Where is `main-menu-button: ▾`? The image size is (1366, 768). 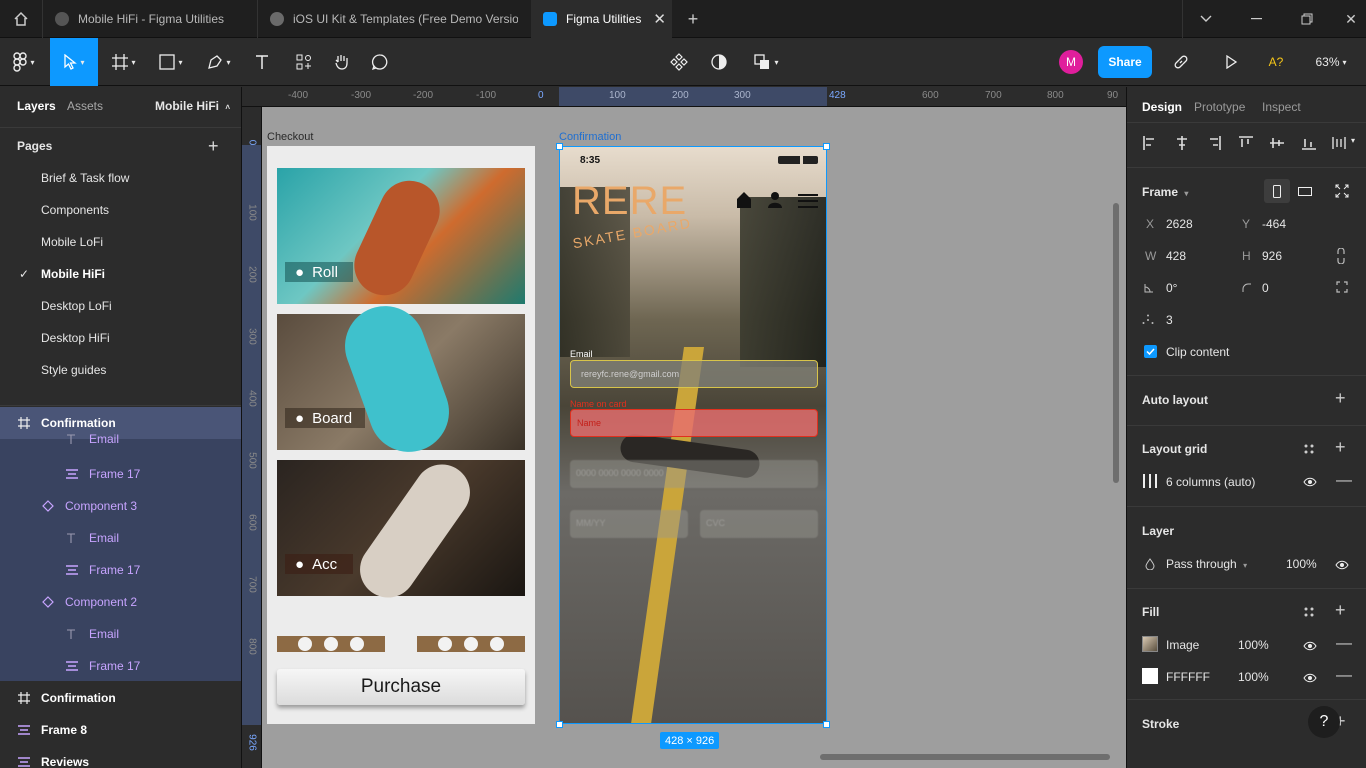
main-menu-button: ▾ is located at coordinates (24, 62).